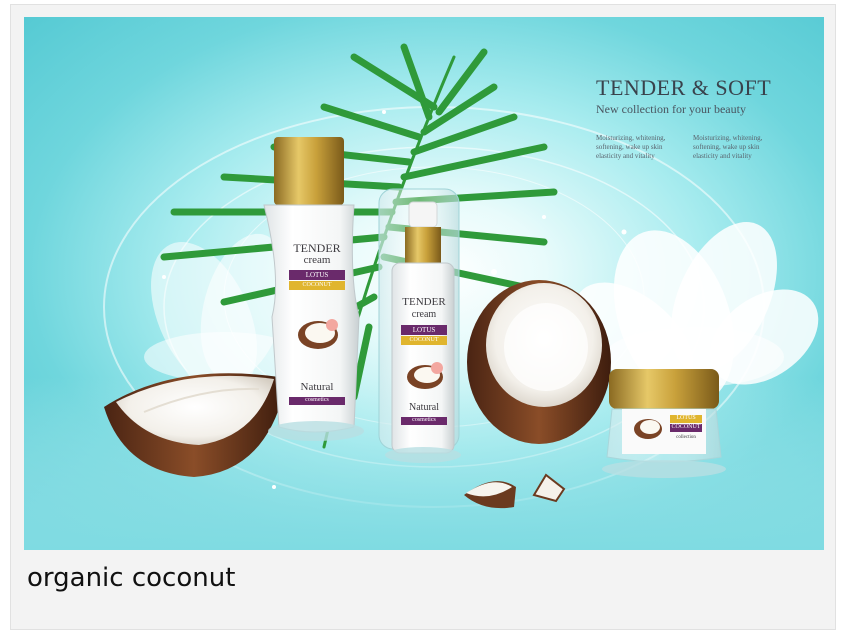 The image size is (842, 632). I want to click on tall-bottle-type: cream, so click(317, 260).